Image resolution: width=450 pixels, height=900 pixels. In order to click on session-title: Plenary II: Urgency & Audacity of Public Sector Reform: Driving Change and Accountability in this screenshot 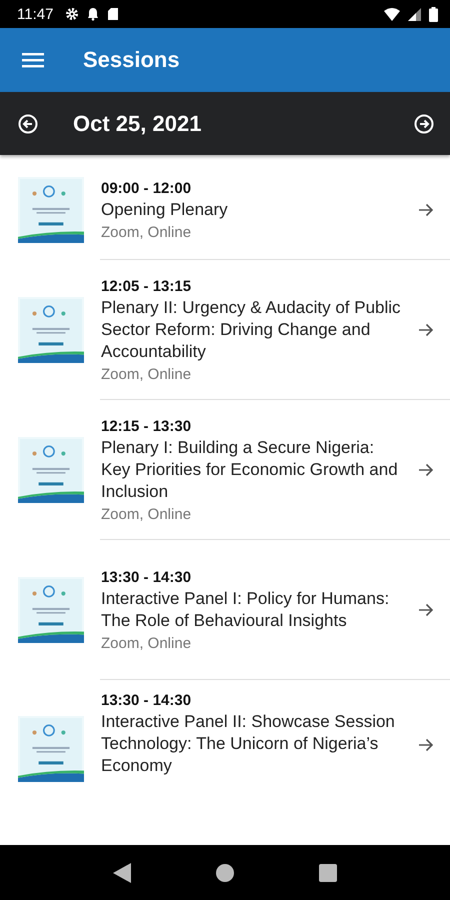, I will do `click(251, 329)`.